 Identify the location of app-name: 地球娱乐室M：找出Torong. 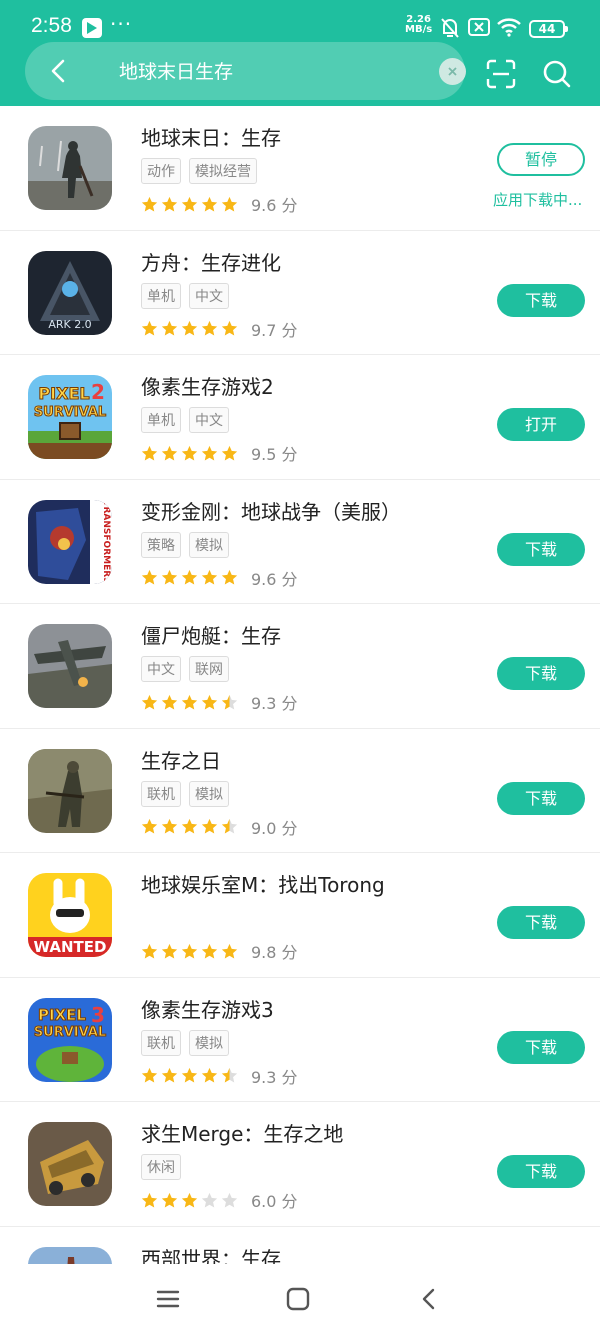
(263, 883).